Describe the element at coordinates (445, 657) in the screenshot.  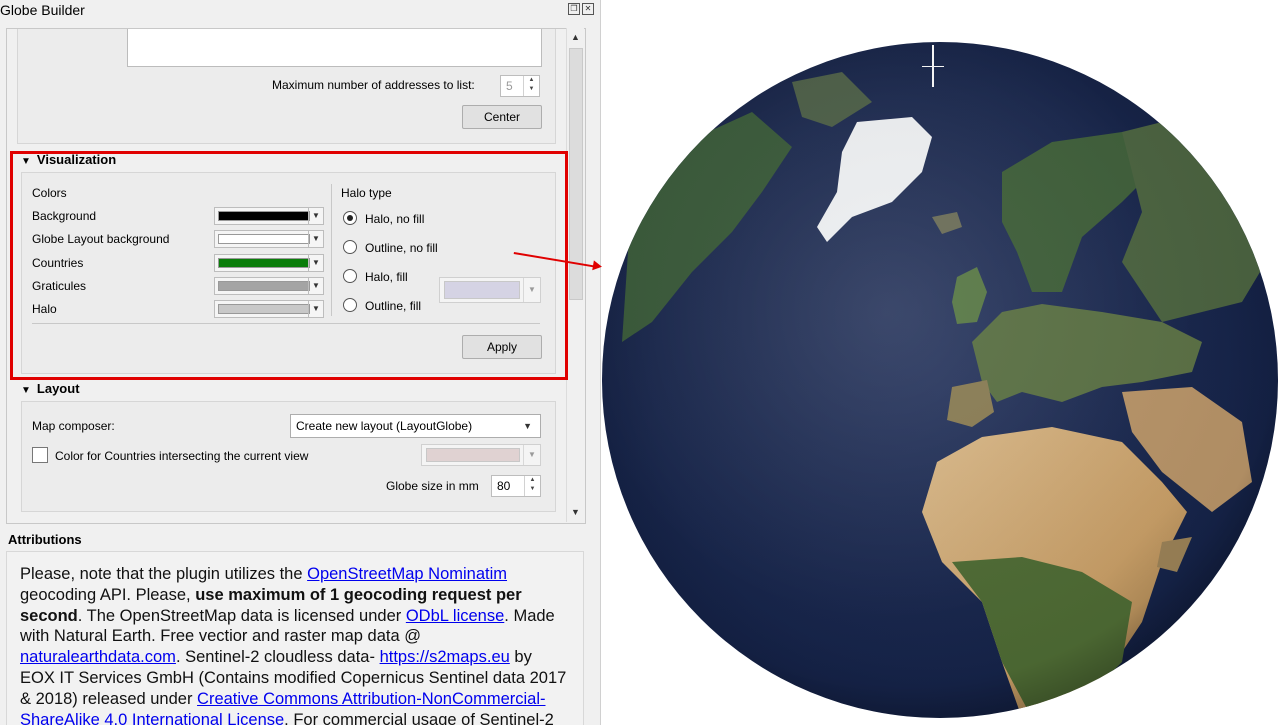
I see `s2maps-link: https://s2maps.eu` at that location.